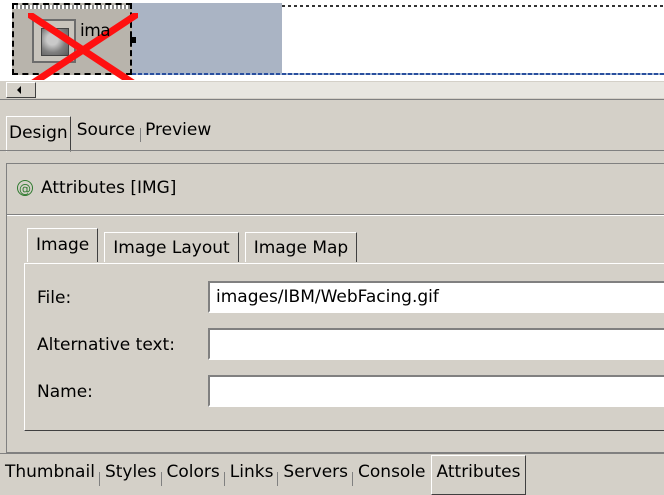  Describe the element at coordinates (436, 344) in the screenshot. I see `alt-text-field` at that location.